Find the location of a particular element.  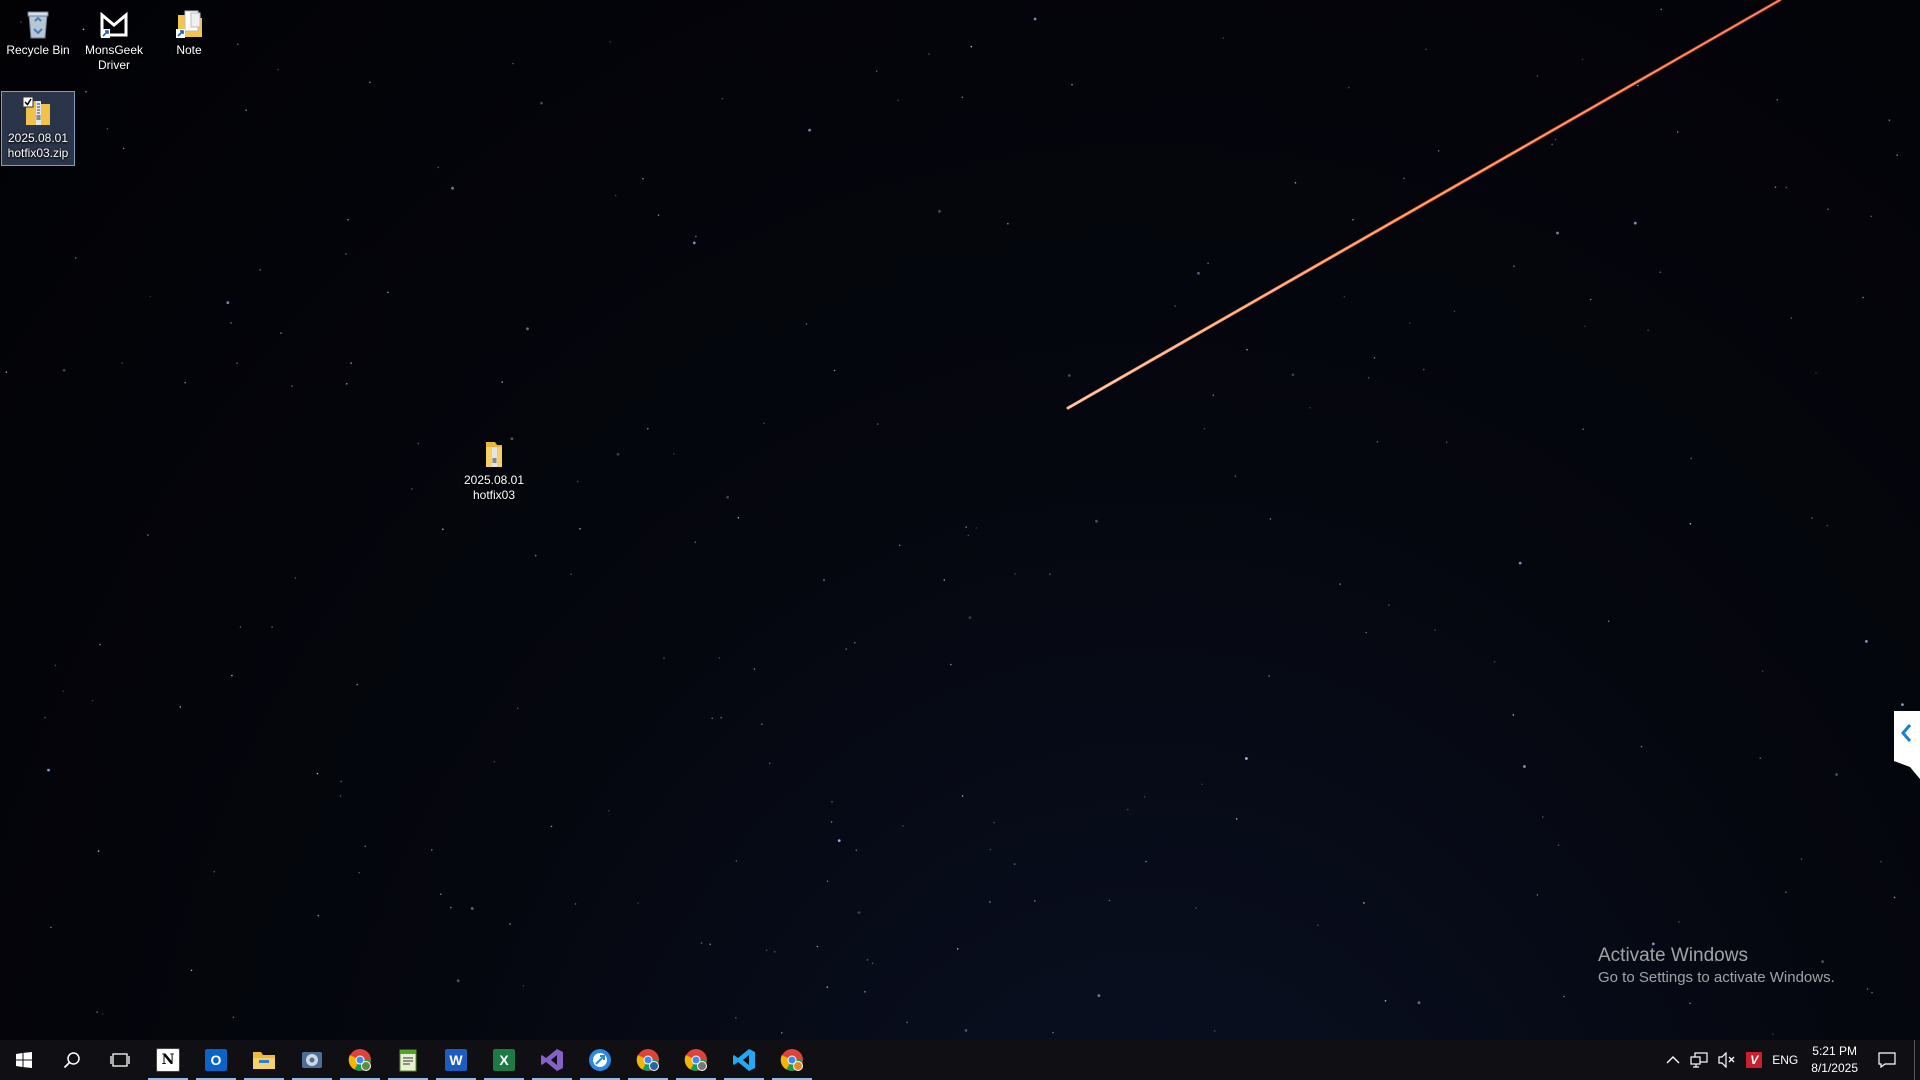

input-language-button: ENG is located at coordinates (1785, 1060).